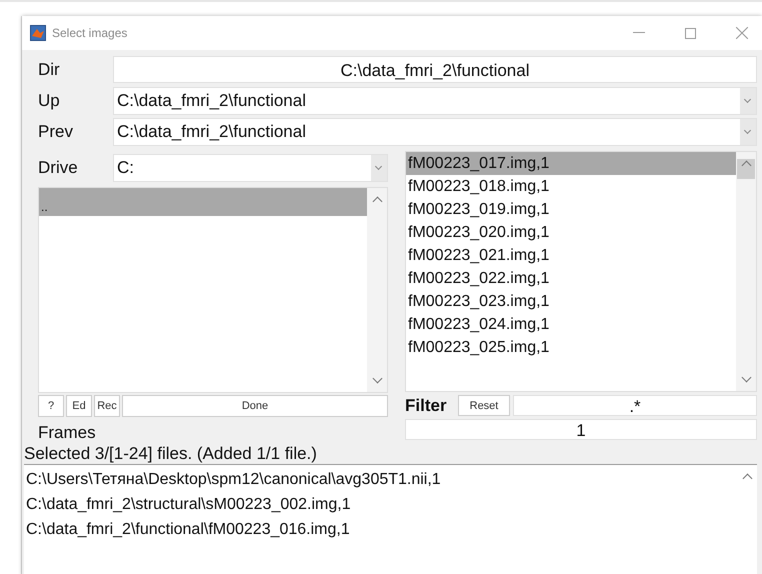 This screenshot has width=762, height=574. Describe the element at coordinates (571, 186) in the screenshot. I see `file-item: fM00223_018.img,1` at that location.